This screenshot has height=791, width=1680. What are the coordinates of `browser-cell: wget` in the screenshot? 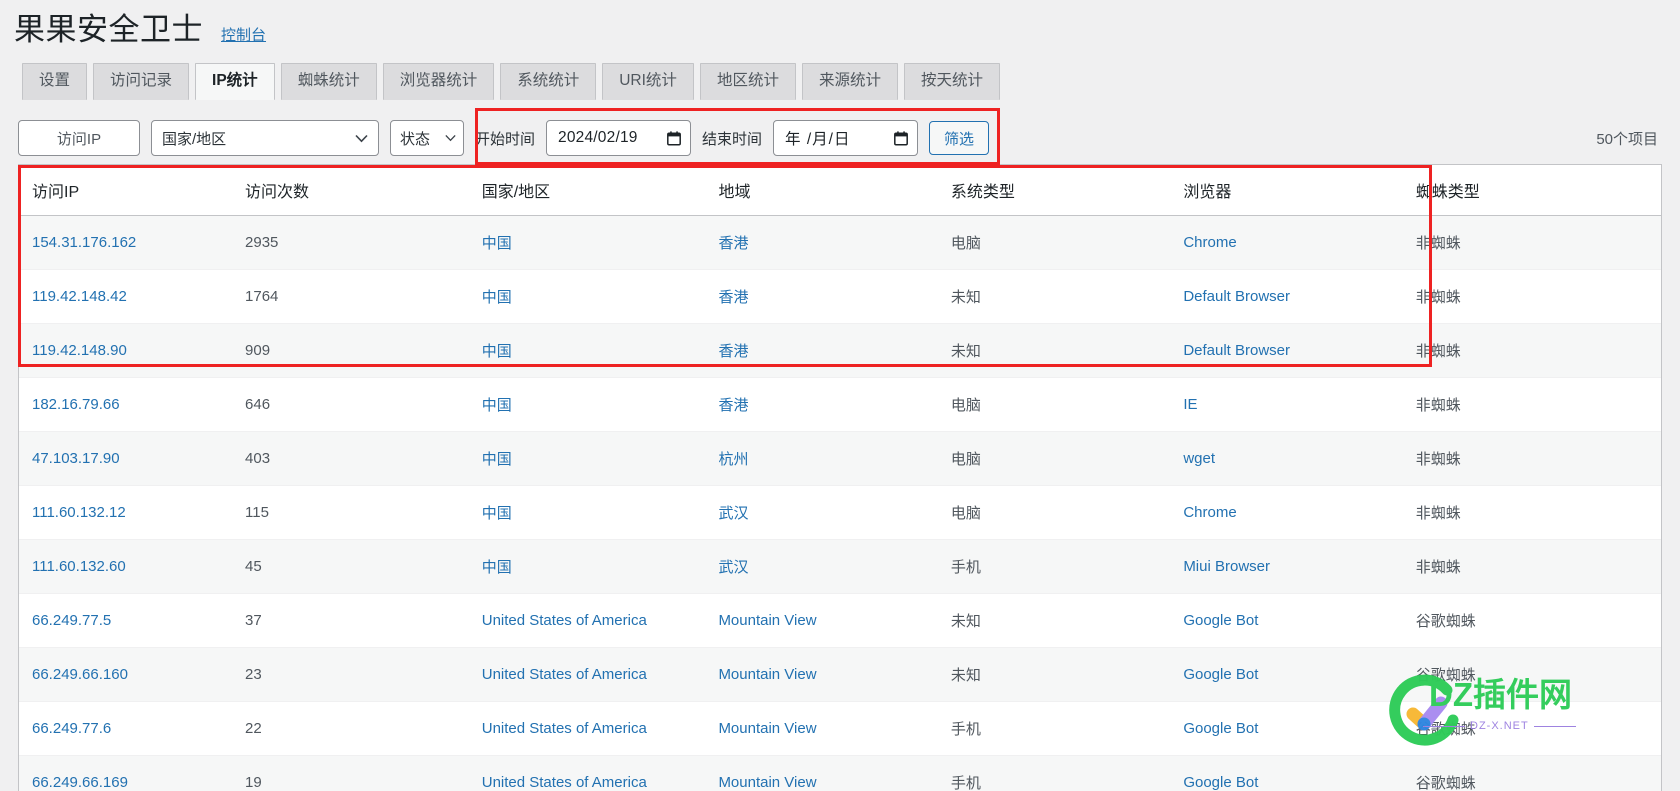 It's located at (1299, 458).